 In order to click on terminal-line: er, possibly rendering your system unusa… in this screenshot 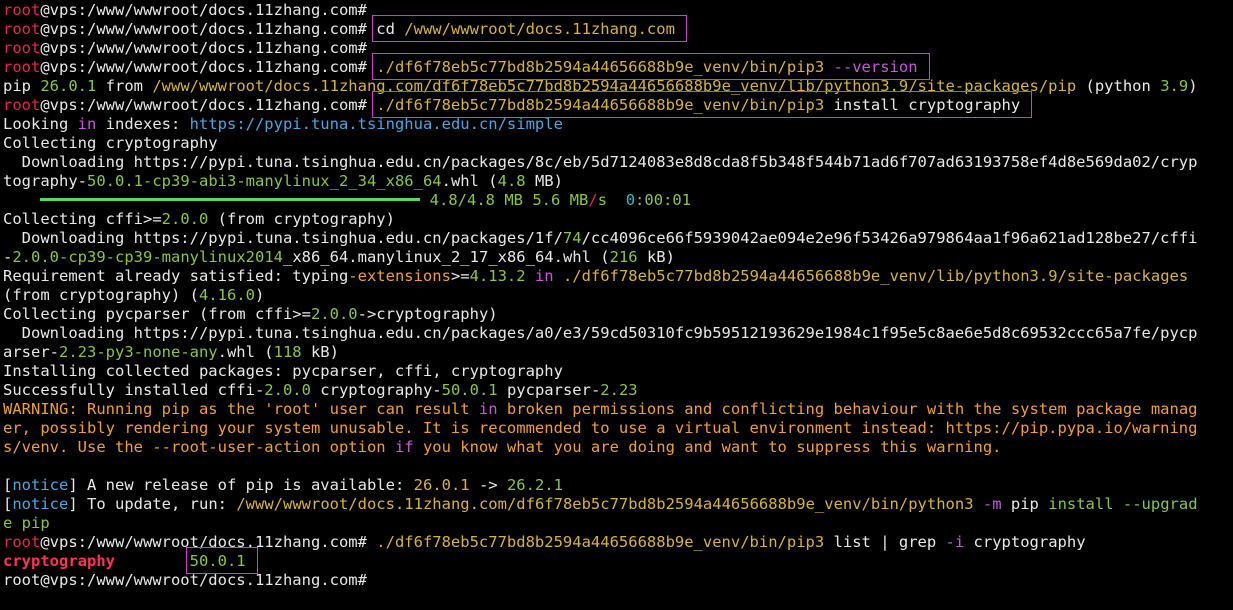, I will do `click(618, 428)`.